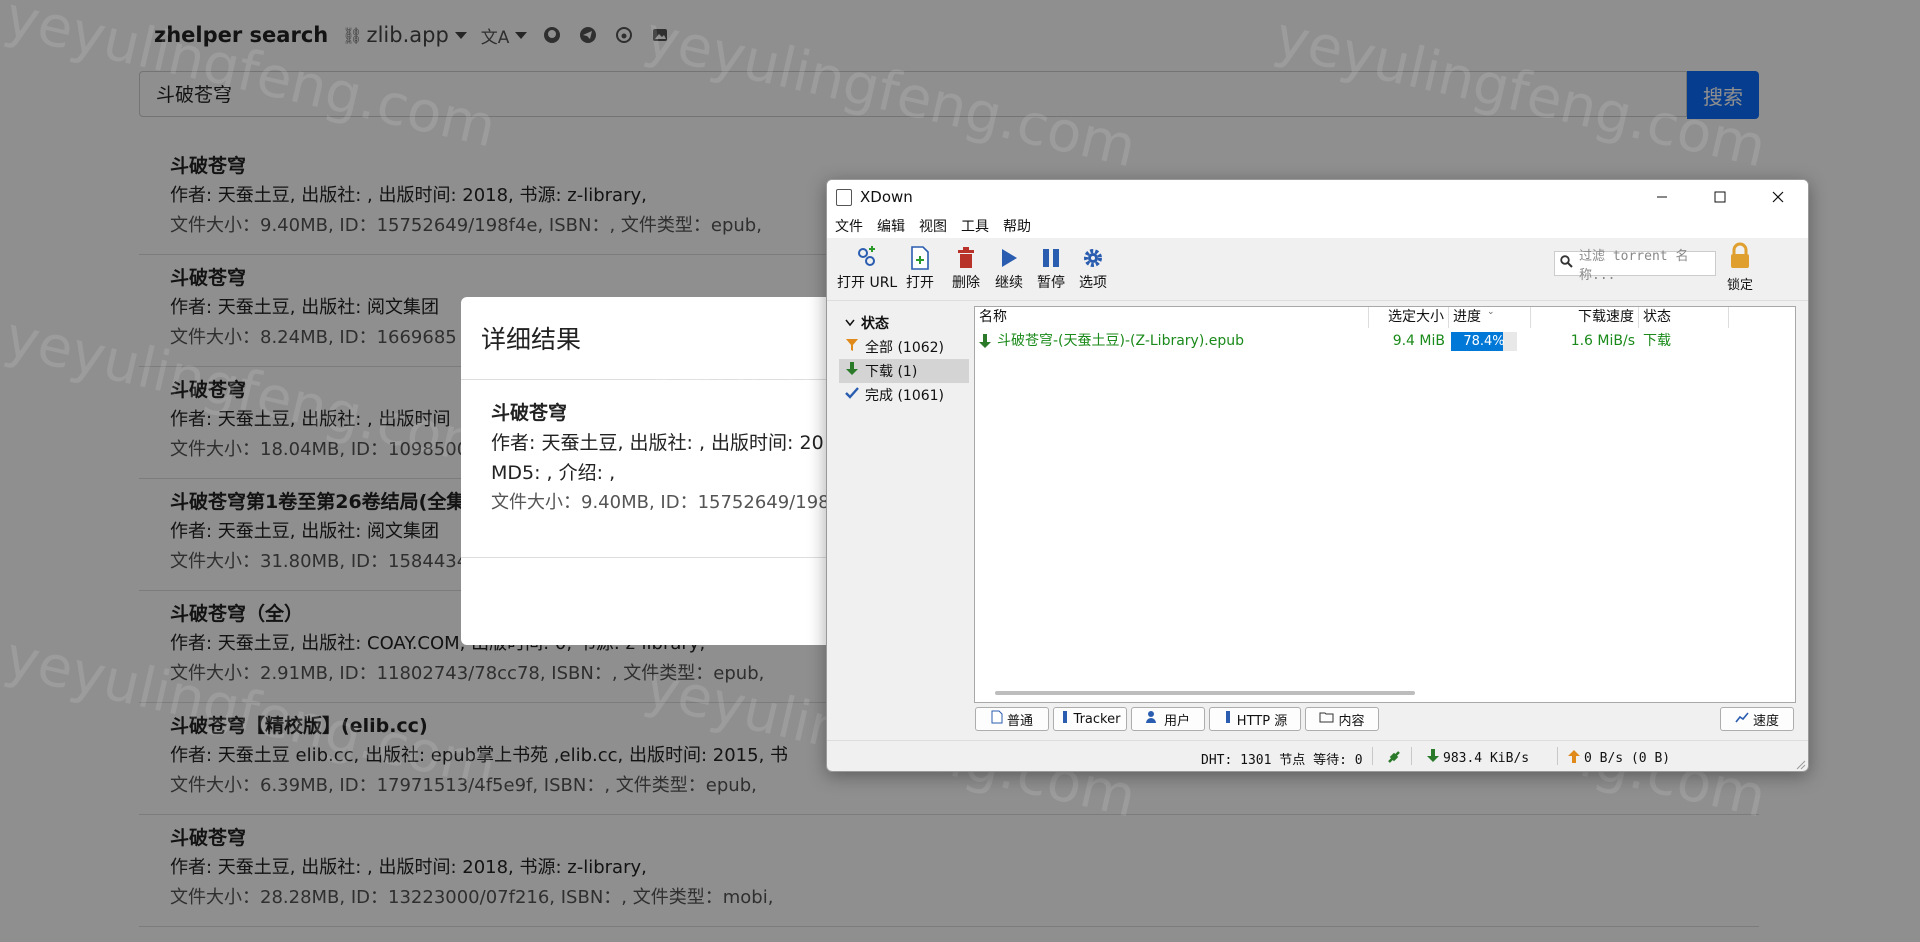 The height and width of the screenshot is (942, 1920). I want to click on link-icon, so click(867, 258).